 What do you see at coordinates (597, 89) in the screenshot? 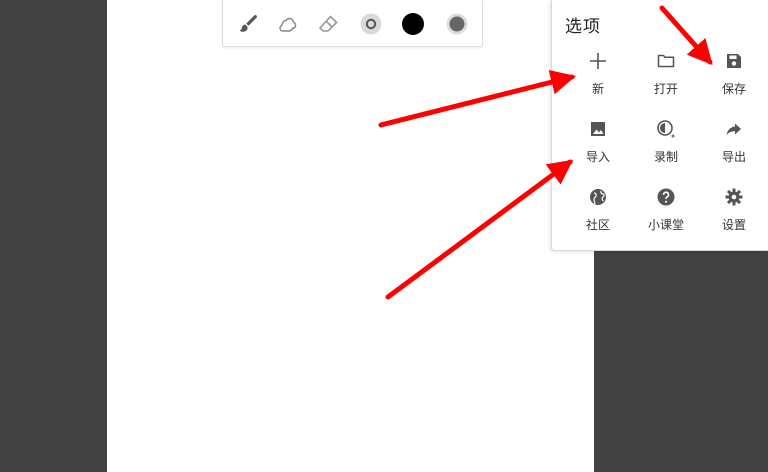
I see `new-label: 新` at bounding box center [597, 89].